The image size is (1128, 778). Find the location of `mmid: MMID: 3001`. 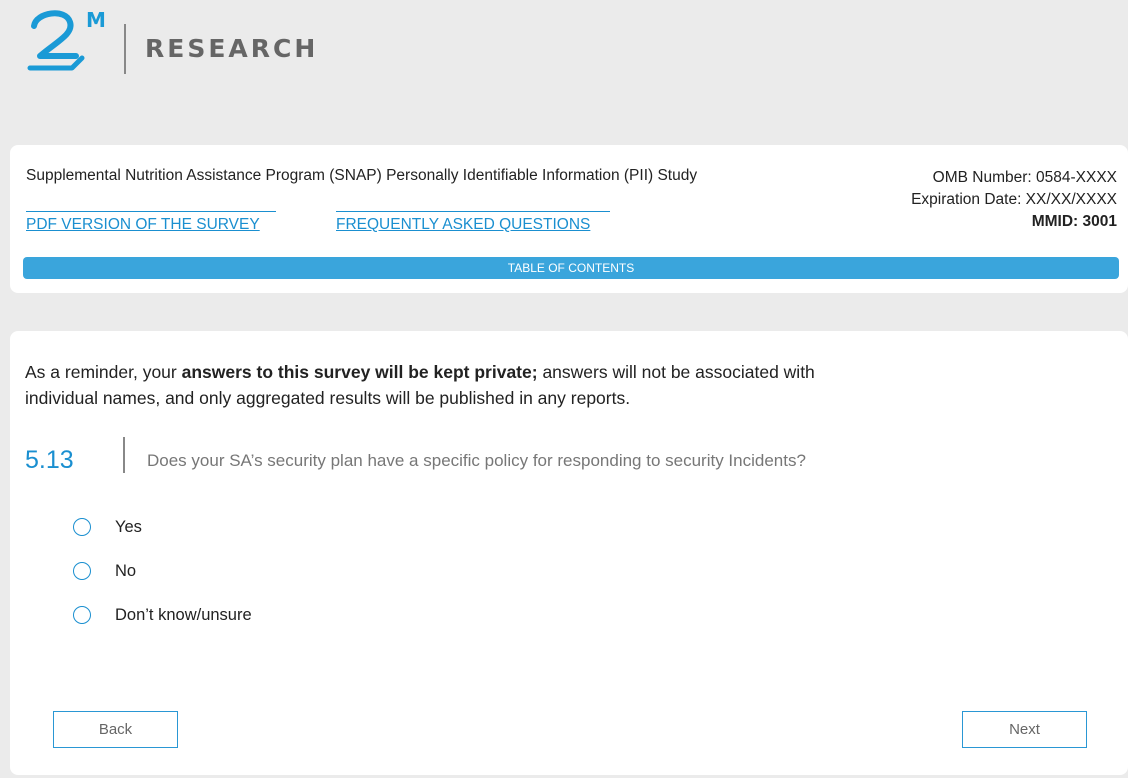

mmid: MMID: 3001 is located at coordinates (1074, 221).